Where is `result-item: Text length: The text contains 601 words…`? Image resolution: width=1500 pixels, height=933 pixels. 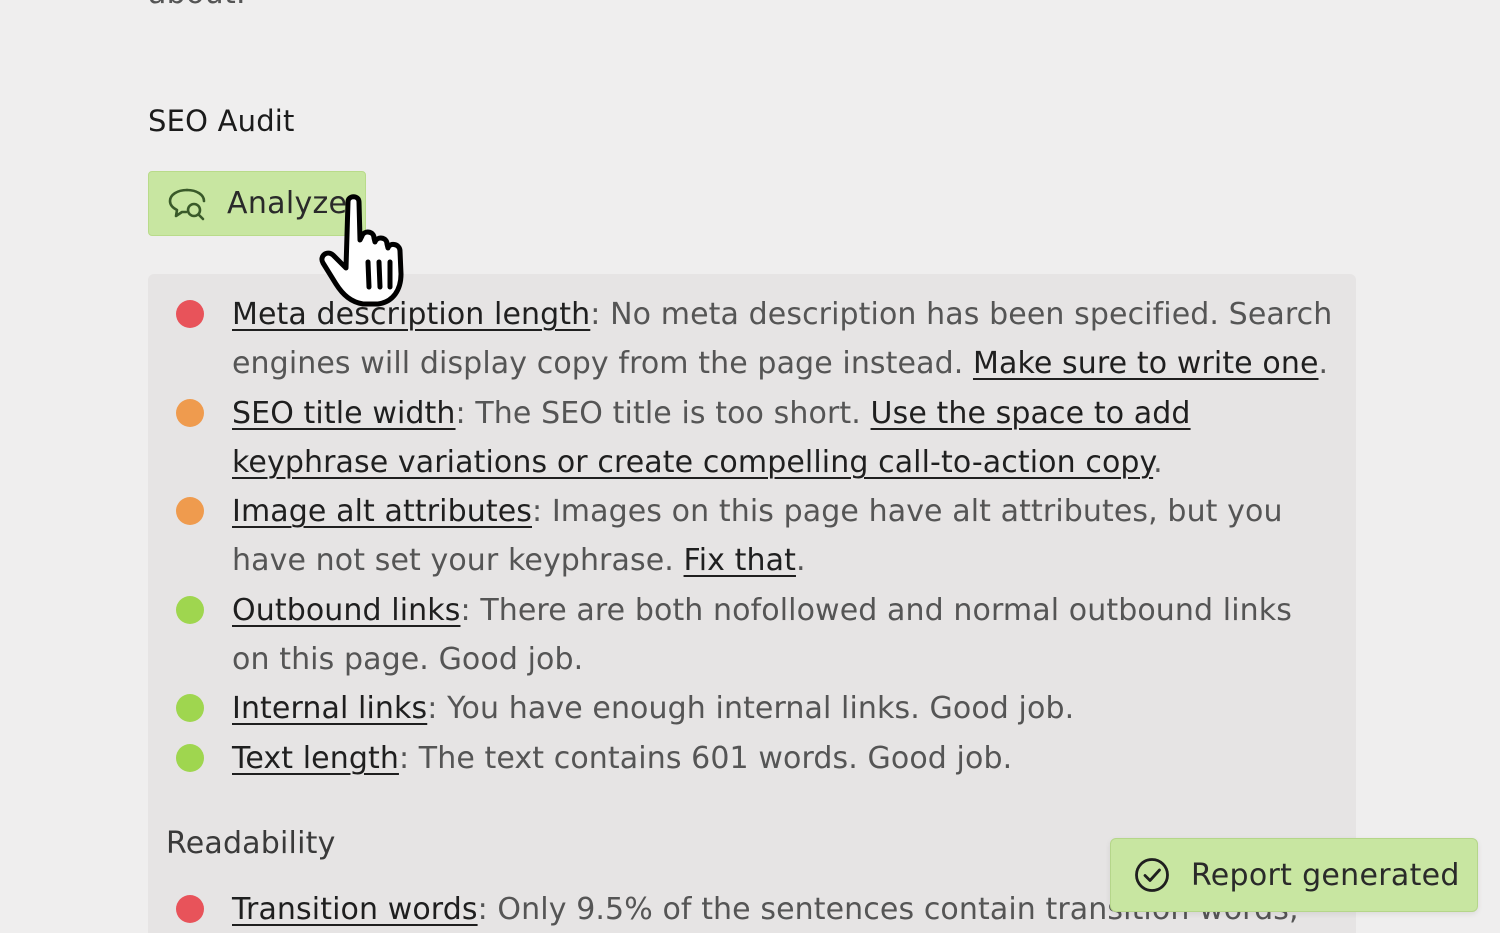 result-item: Text length: The text contains 601 words… is located at coordinates (752, 758).